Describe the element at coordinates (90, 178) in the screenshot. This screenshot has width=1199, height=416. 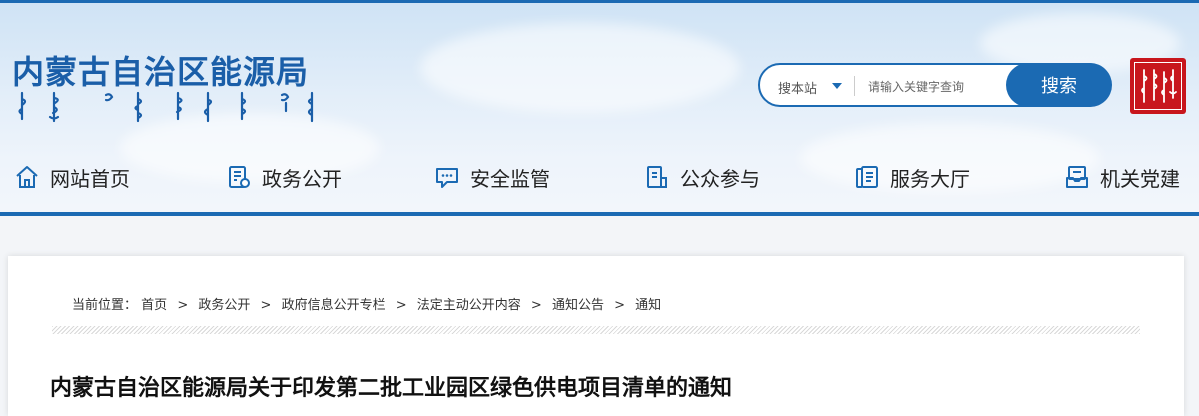
I see `nav-label: 网站首页` at that location.